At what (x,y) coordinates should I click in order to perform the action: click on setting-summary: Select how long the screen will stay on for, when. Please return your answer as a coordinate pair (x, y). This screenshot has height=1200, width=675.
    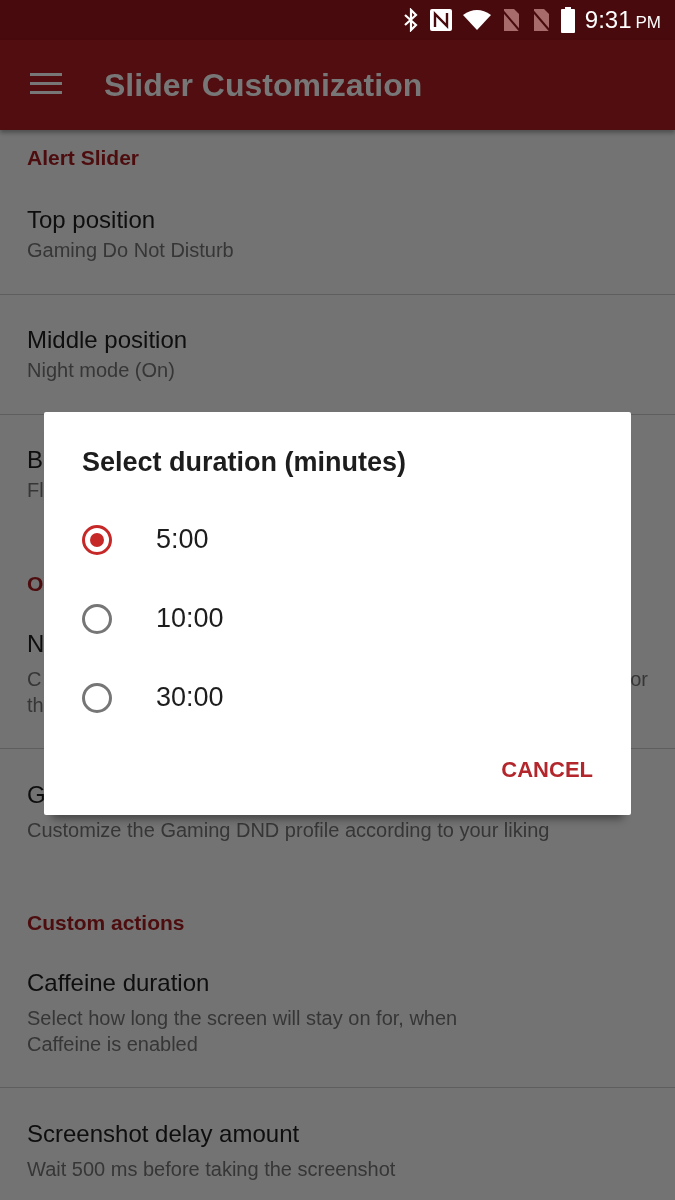
    Looking at the image, I should click on (242, 1018).